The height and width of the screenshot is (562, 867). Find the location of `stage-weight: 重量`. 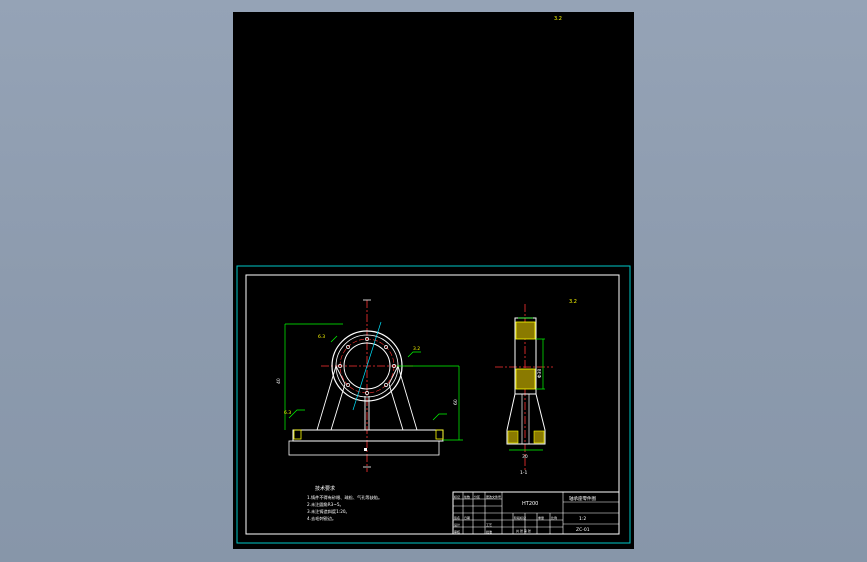

stage-weight: 重量 is located at coordinates (541, 517).